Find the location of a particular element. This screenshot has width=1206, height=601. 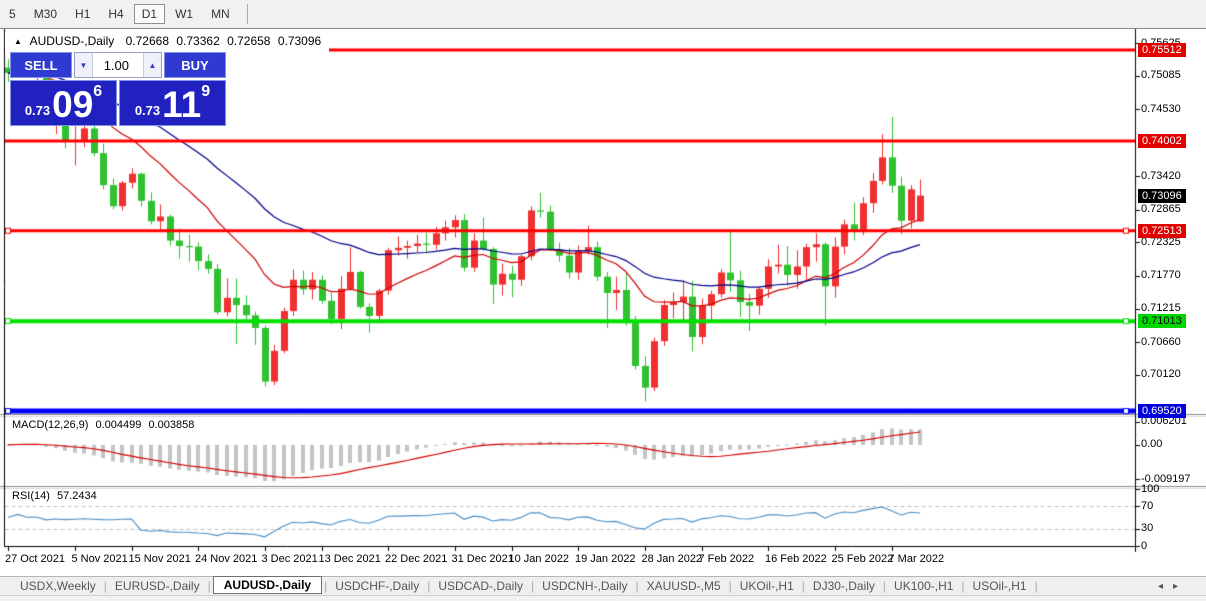

date-tick-label: 3 Dec 2021 is located at coordinates (289, 559).